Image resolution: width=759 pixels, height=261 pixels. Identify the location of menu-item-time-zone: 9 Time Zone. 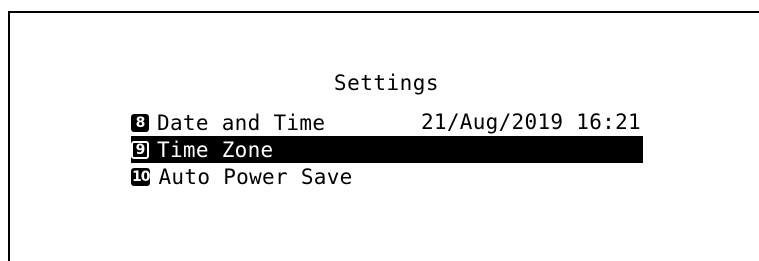
(387, 149).